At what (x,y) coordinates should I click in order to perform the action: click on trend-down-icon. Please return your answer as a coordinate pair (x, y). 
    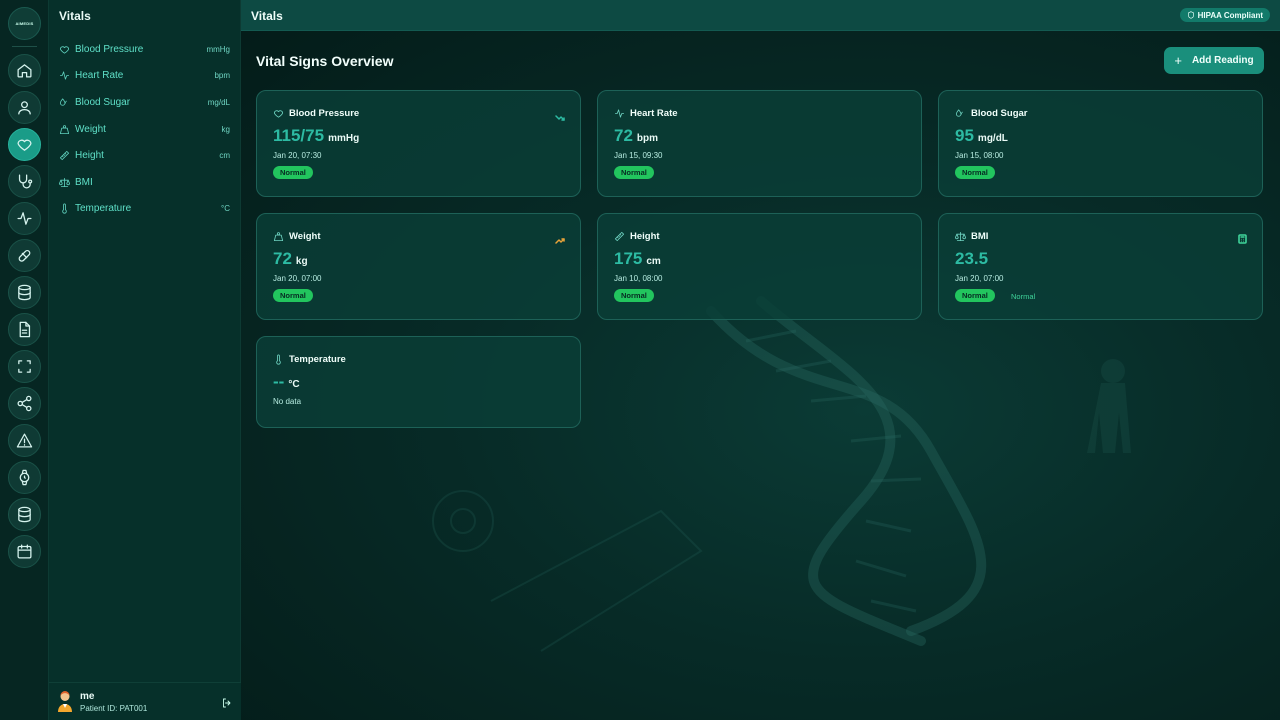
    Looking at the image, I should click on (560, 115).